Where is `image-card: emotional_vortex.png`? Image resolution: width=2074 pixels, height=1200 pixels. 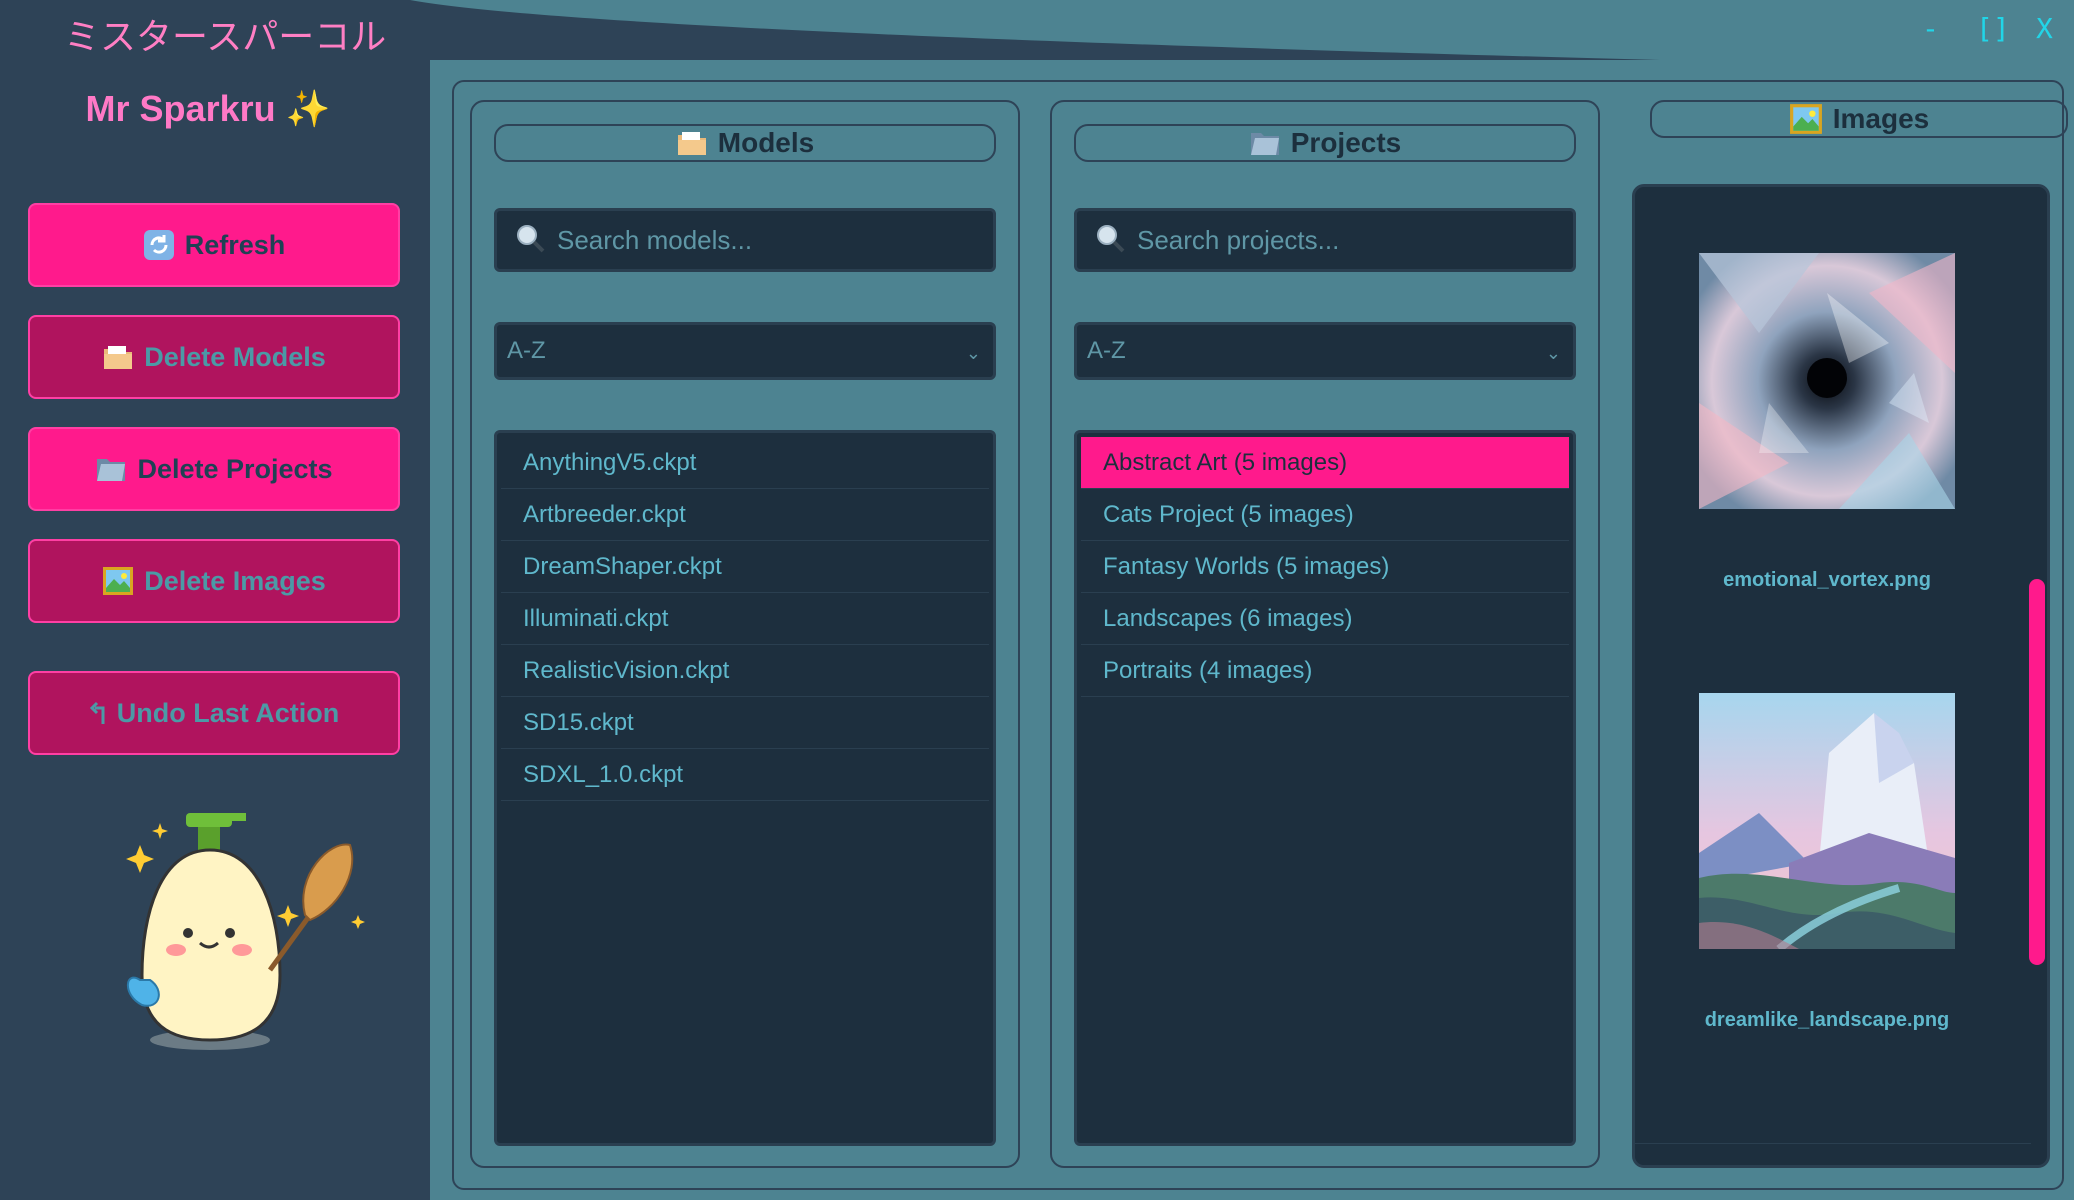
image-card: emotional_vortex.png is located at coordinates (1827, 422).